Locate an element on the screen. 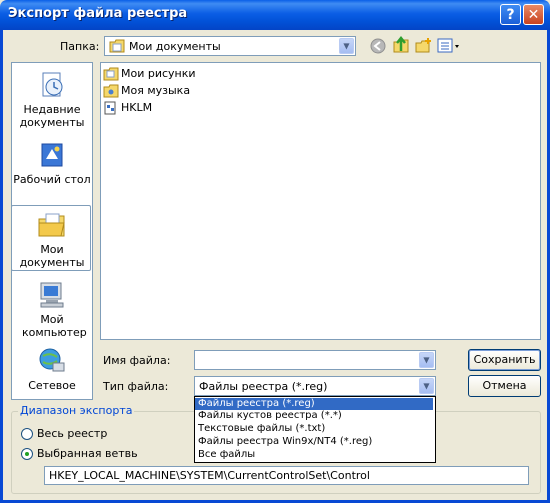 The height and width of the screenshot is (503, 550). filetype-dropdown-arrow is located at coordinates (426, 386).